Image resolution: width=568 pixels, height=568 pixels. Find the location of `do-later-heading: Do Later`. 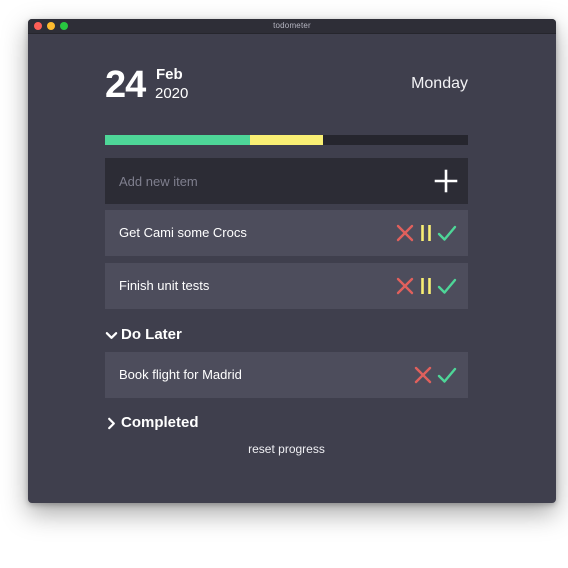

do-later-heading: Do Later is located at coordinates (151, 334).